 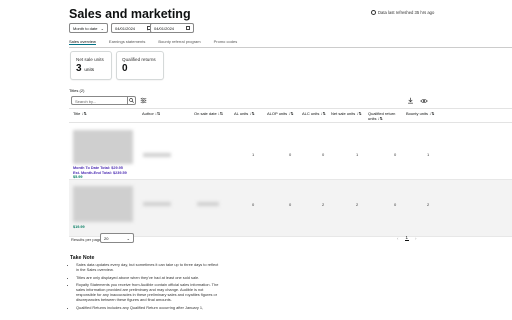 What do you see at coordinates (410, 100) in the screenshot?
I see `download-icon` at bounding box center [410, 100].